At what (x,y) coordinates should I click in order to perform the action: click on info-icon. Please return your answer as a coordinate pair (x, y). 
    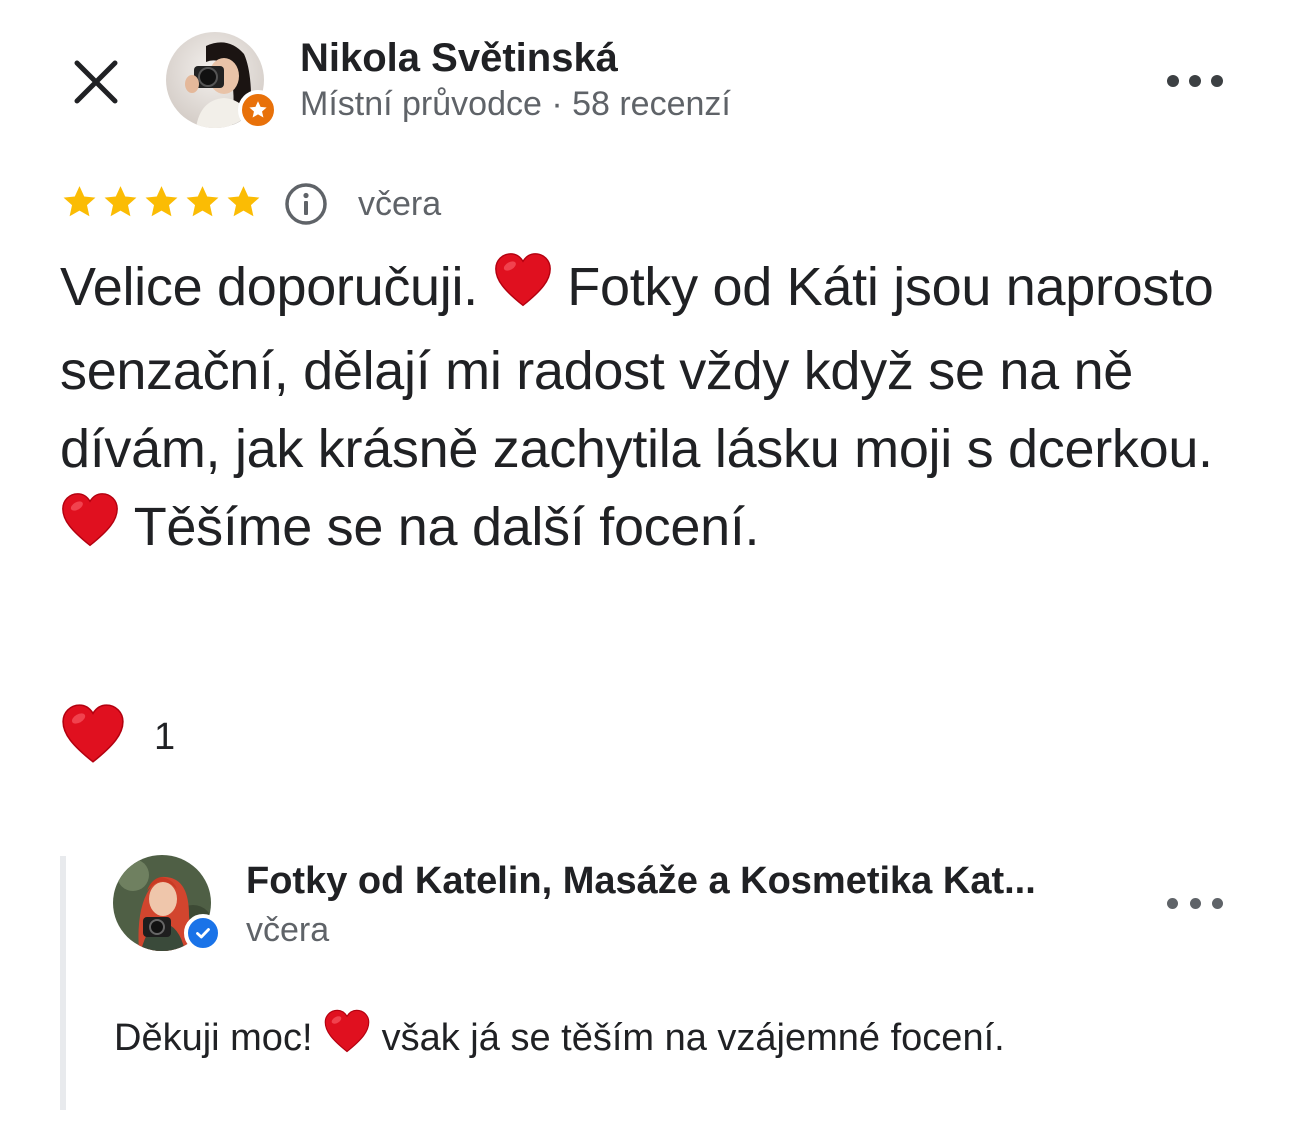
    Looking at the image, I should click on (306, 204).